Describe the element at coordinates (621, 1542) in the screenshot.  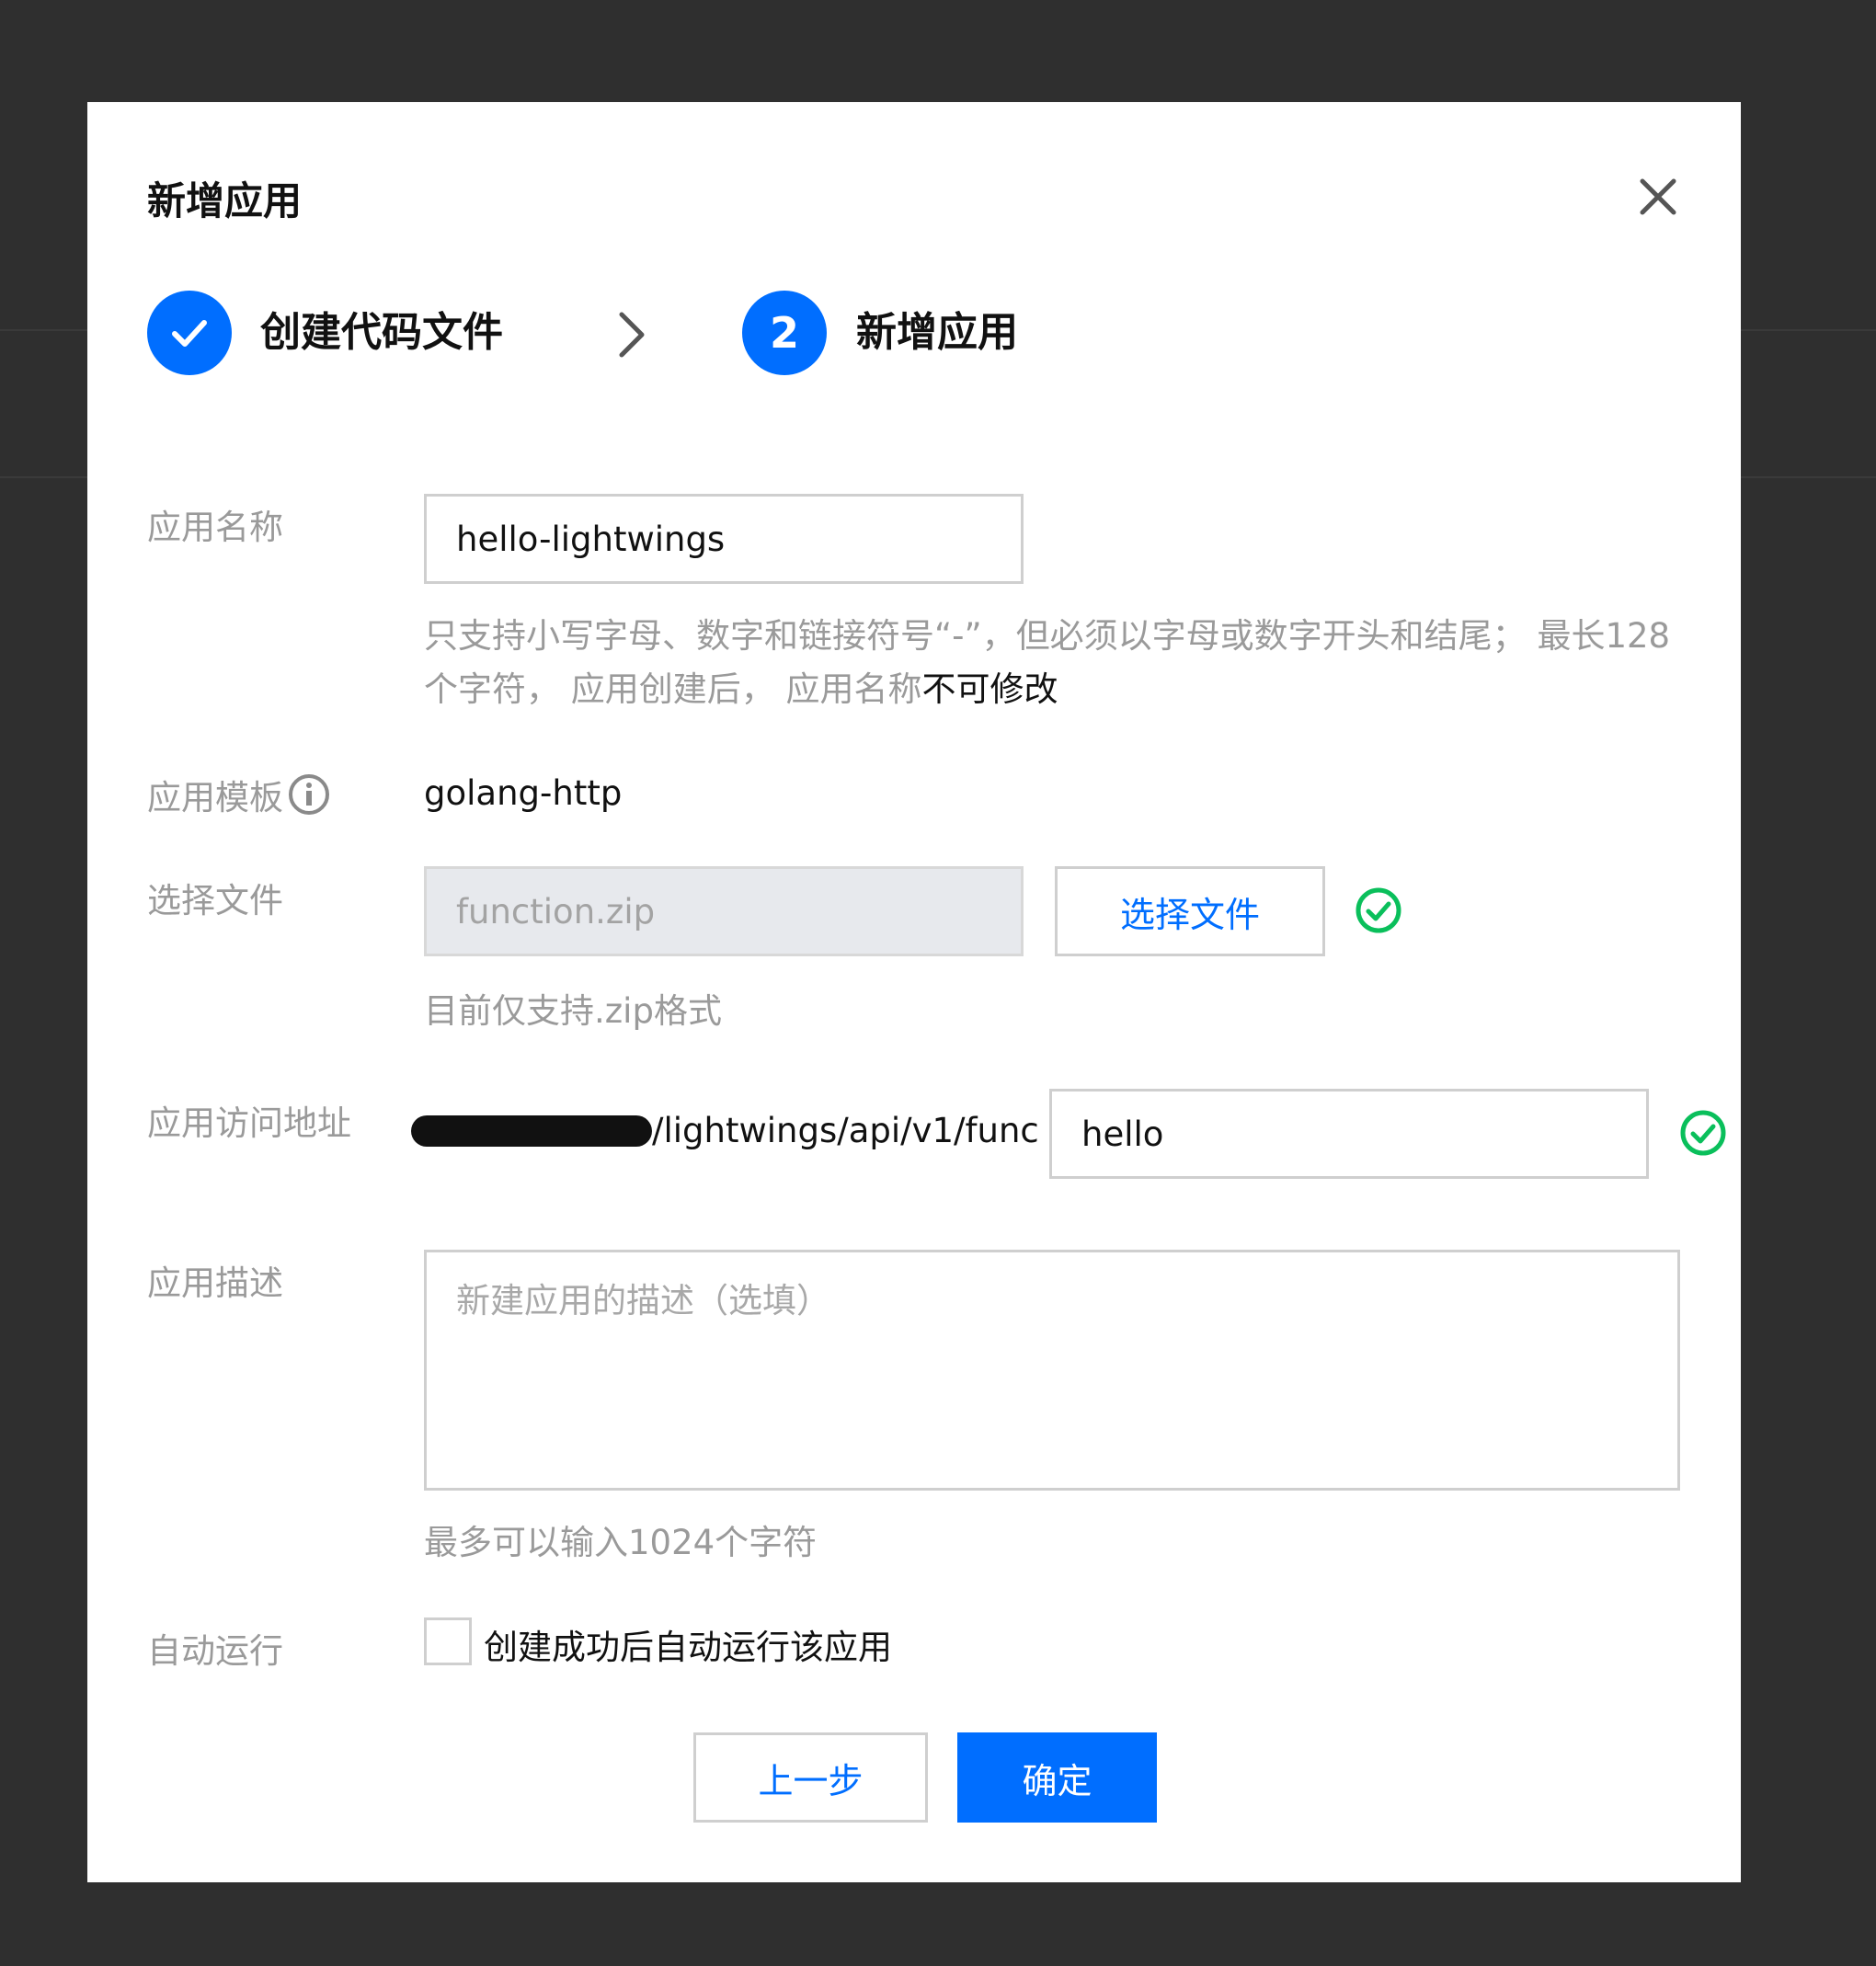
I see `description-hint: 最多可以输入1024个字符` at that location.